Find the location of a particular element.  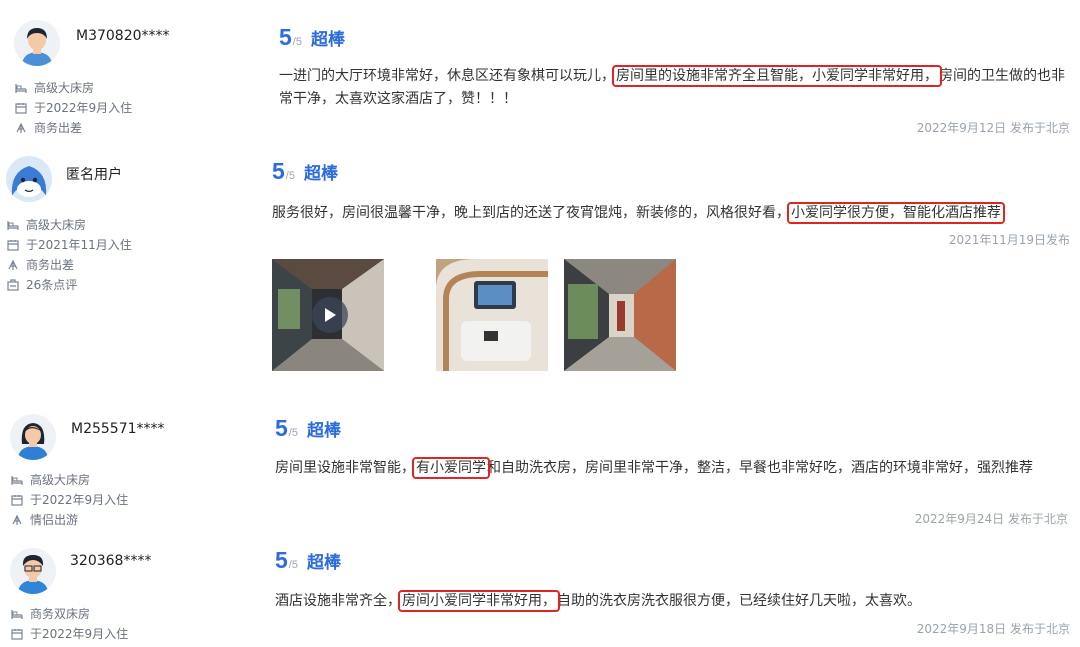

highlighted-text: 有小爱同学 is located at coordinates (451, 468).